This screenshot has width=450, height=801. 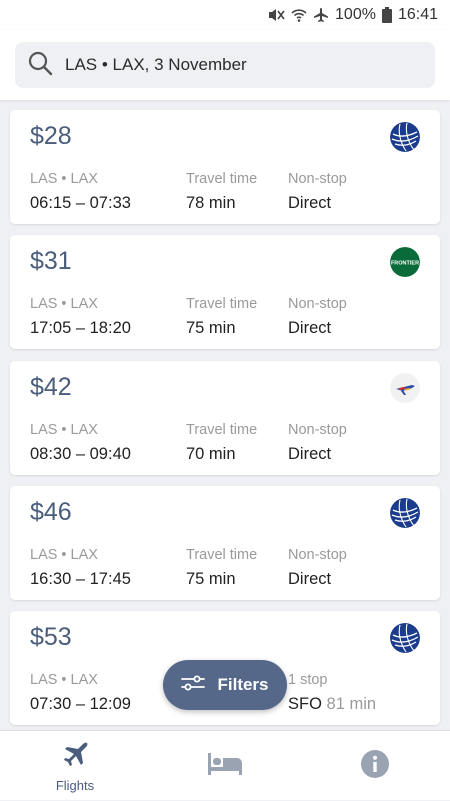 I want to click on nav-info, so click(x=375, y=766).